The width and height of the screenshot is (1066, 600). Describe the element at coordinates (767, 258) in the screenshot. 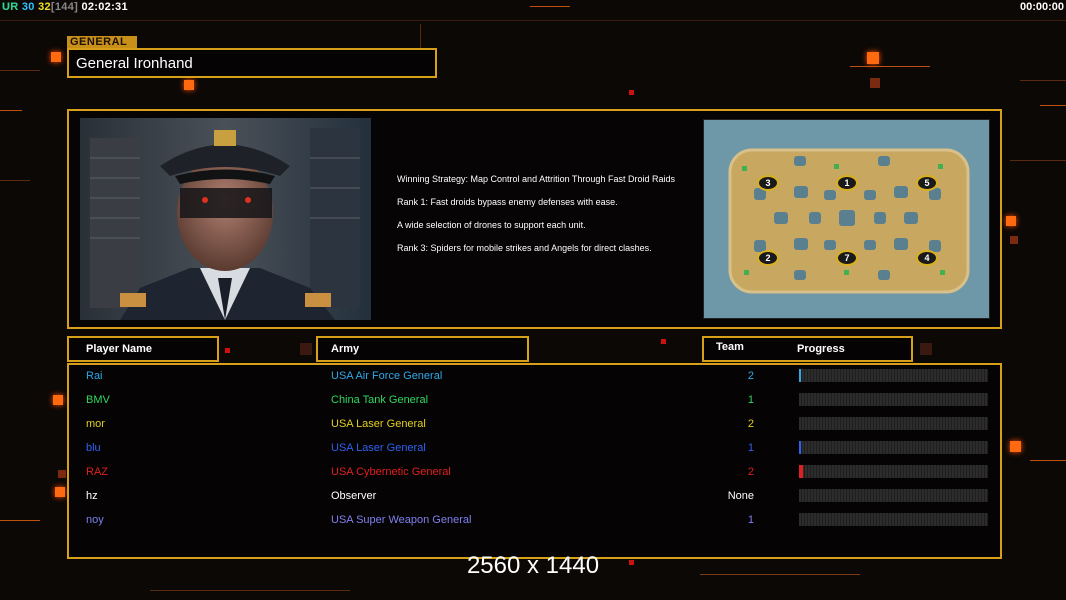

I see `start-position-label: 2` at that location.